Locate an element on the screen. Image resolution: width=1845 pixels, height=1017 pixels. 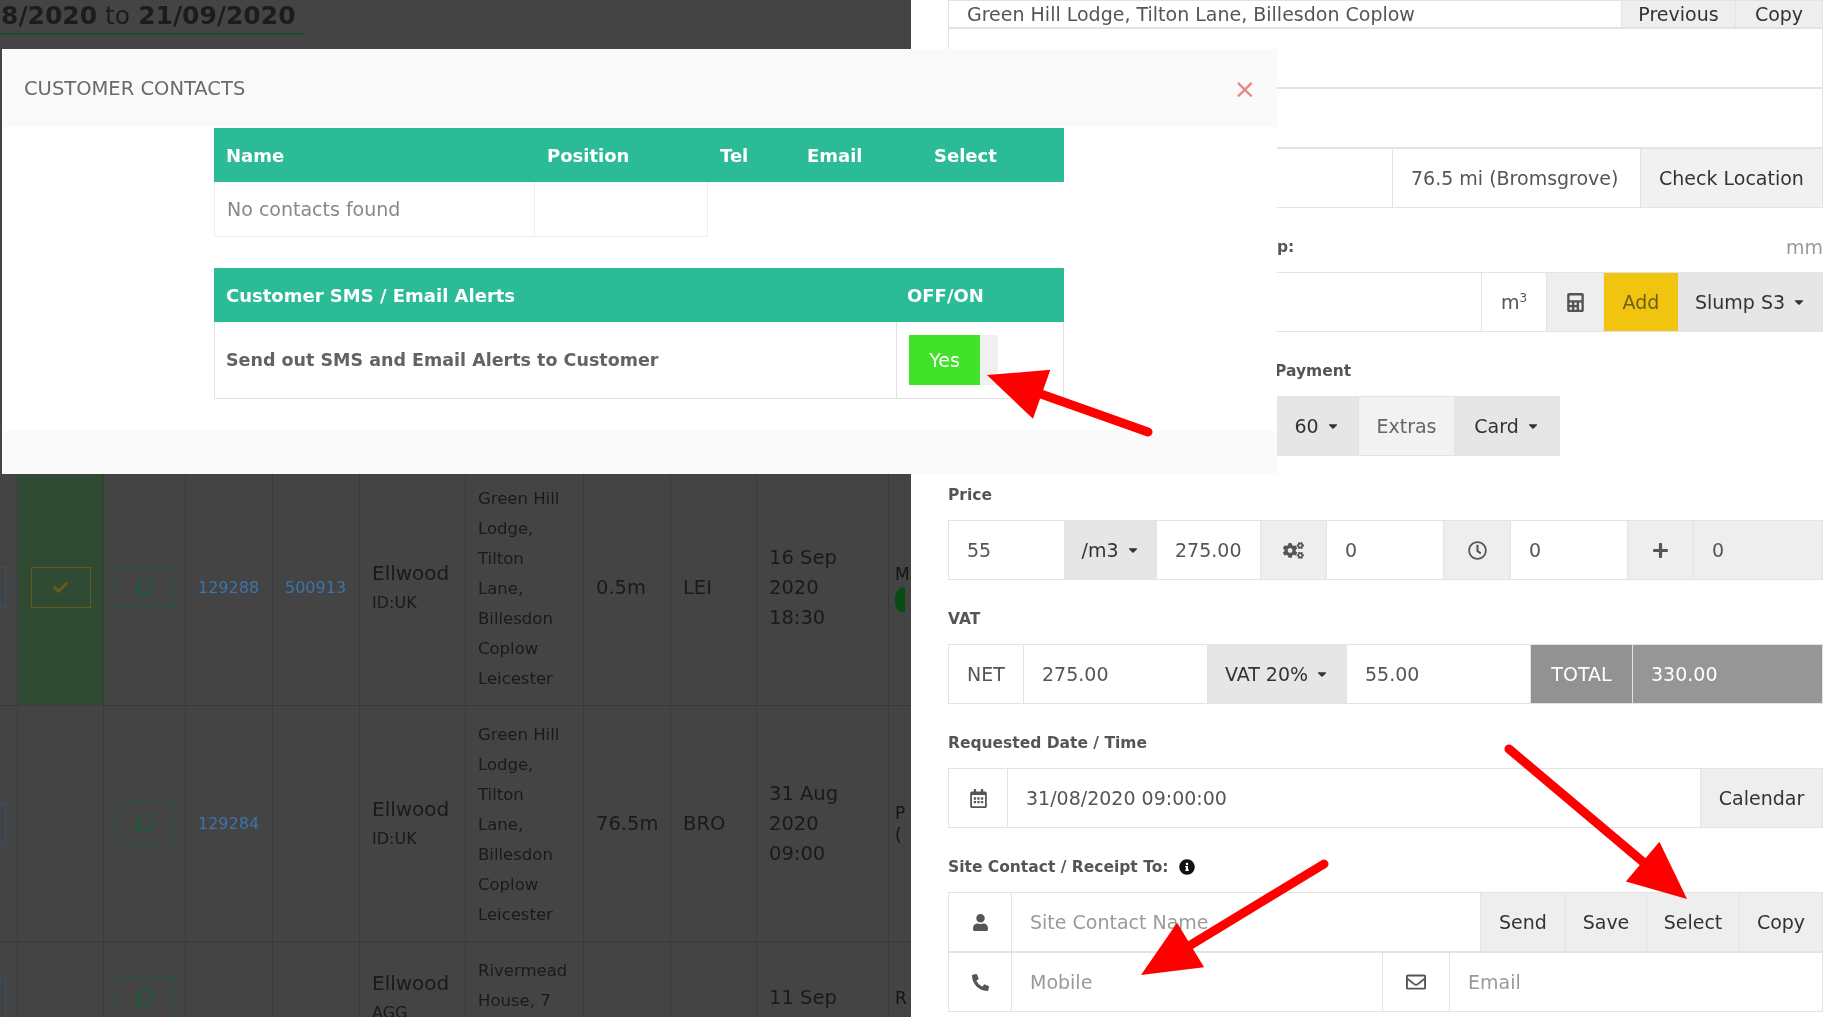
contact-name-field: Site Contact Name is located at coordinates (1246, 922).